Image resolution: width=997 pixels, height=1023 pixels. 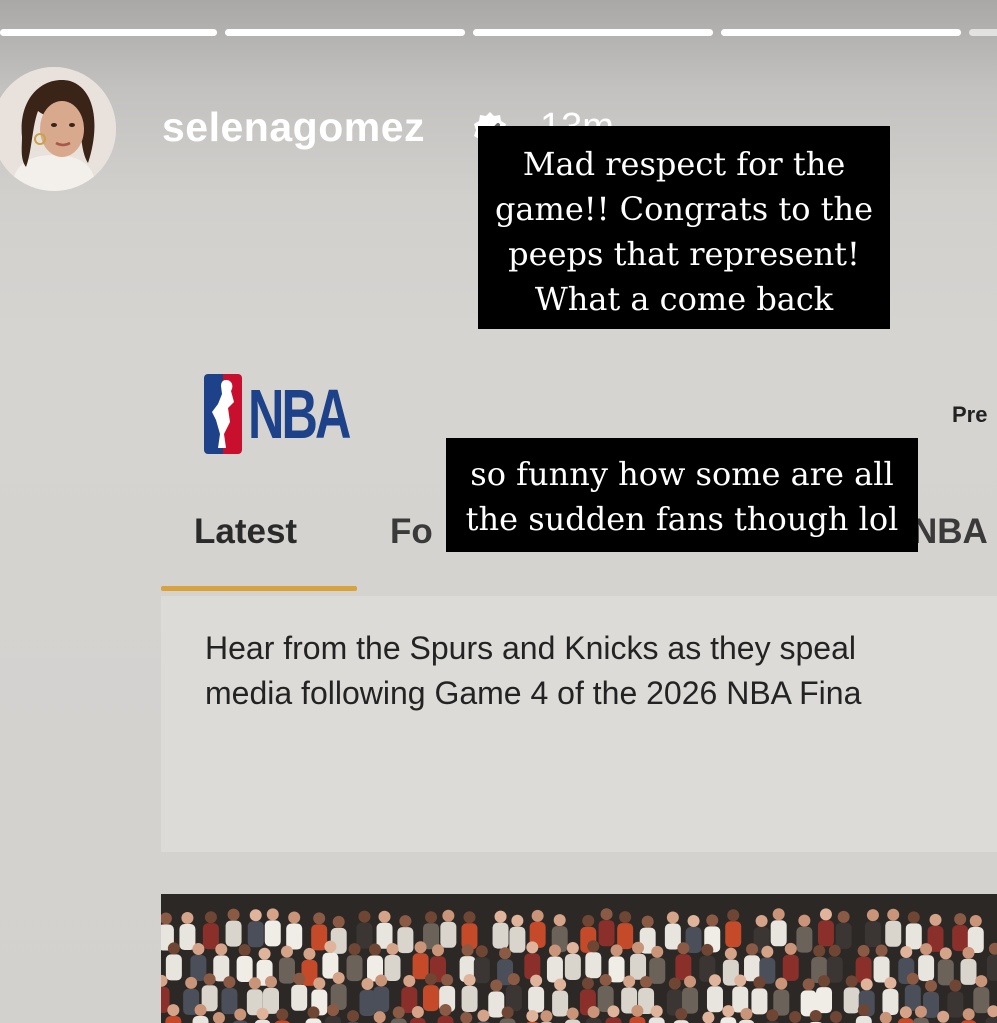 What do you see at coordinates (293, 127) in the screenshot?
I see `story-username: selenagomez` at bounding box center [293, 127].